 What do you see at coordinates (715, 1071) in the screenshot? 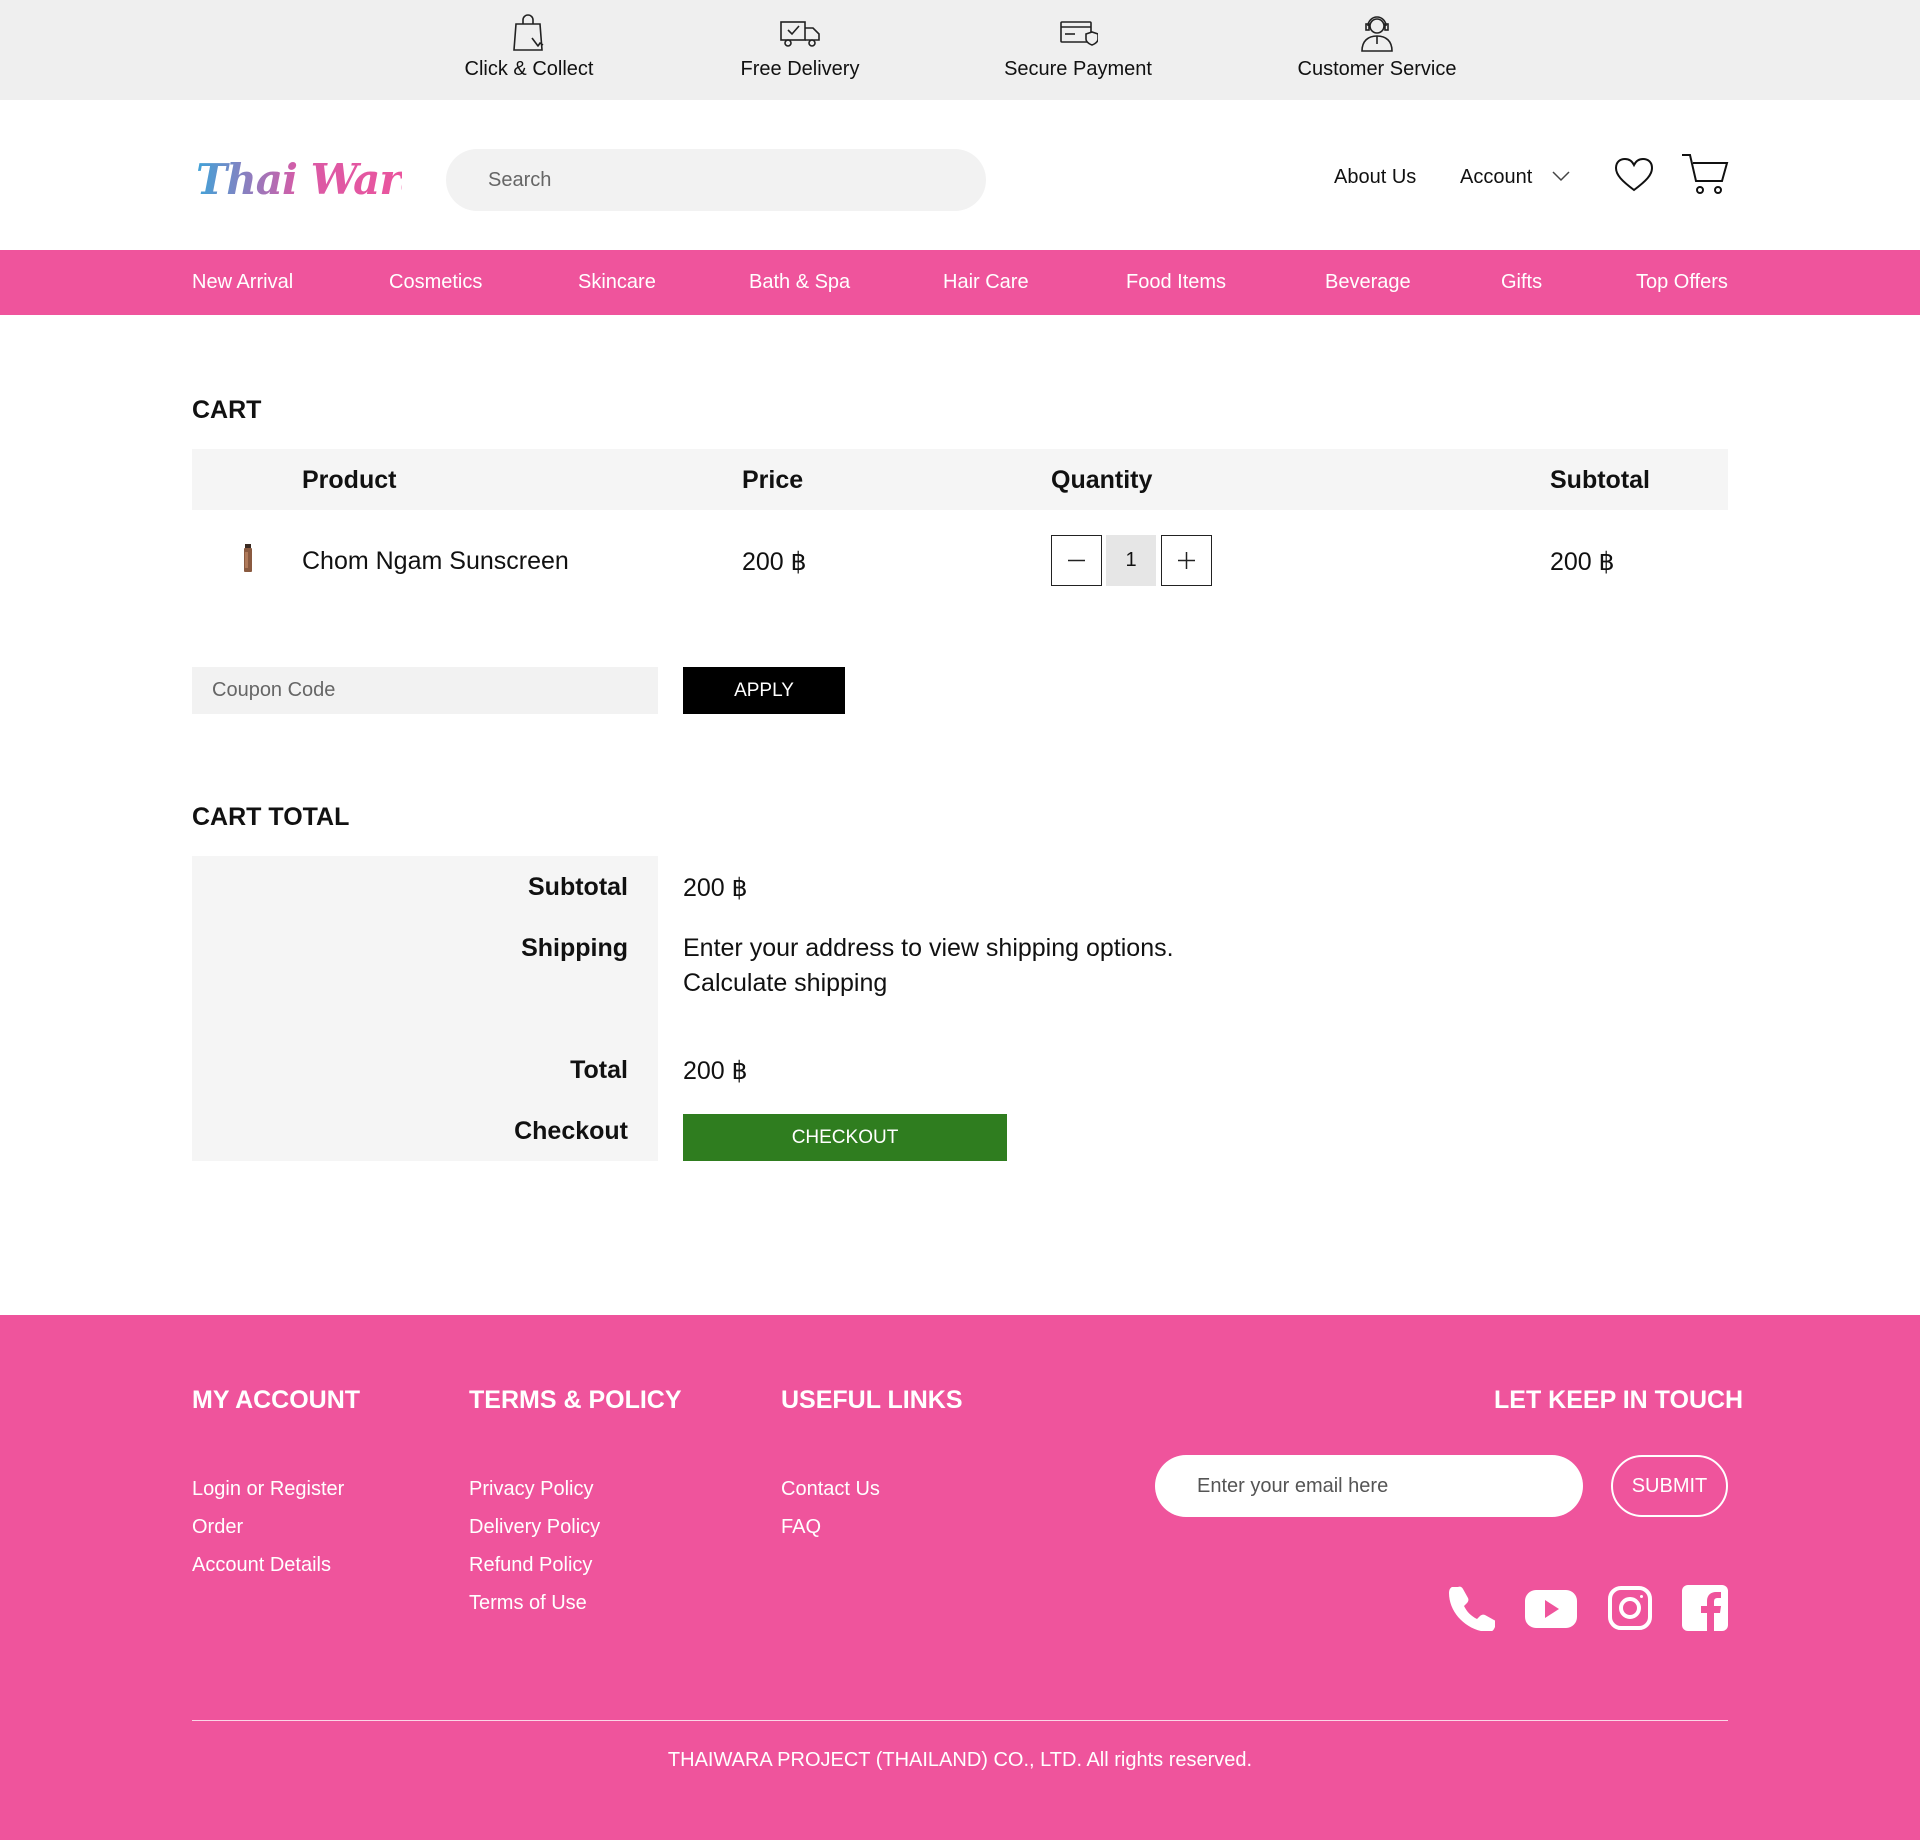
I see `total-value: 200 ฿` at bounding box center [715, 1071].